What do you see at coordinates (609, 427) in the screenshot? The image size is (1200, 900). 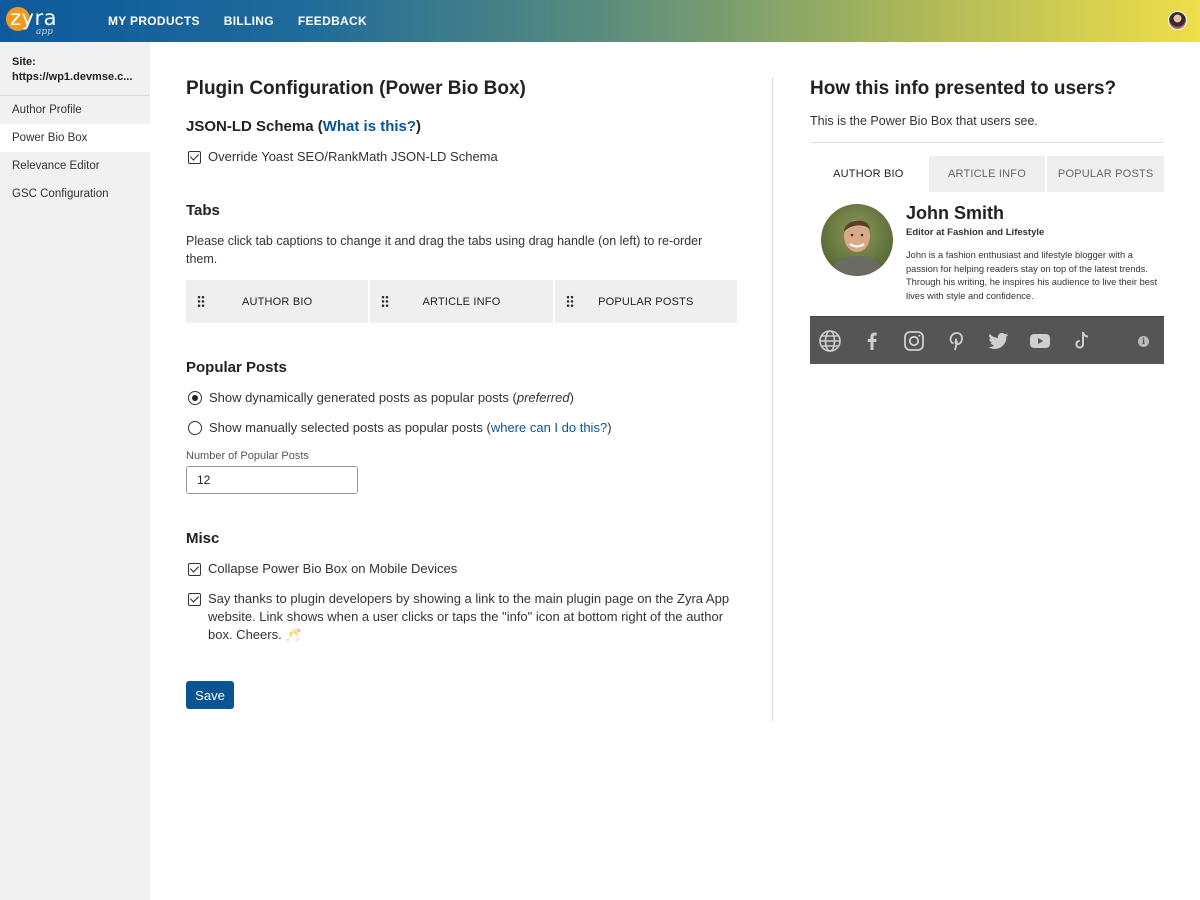 I see `manual-posts-suffix: )` at bounding box center [609, 427].